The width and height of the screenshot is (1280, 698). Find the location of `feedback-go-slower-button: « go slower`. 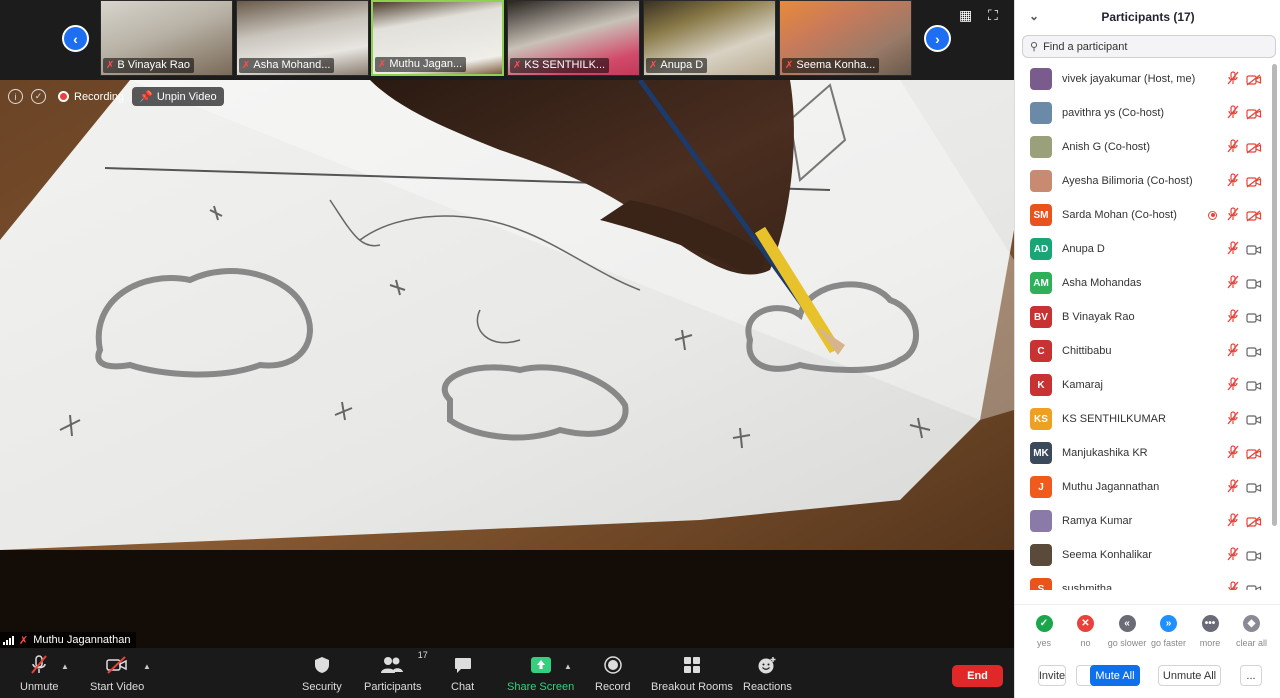

feedback-go-slower-button: « go slower is located at coordinates (1127, 631).